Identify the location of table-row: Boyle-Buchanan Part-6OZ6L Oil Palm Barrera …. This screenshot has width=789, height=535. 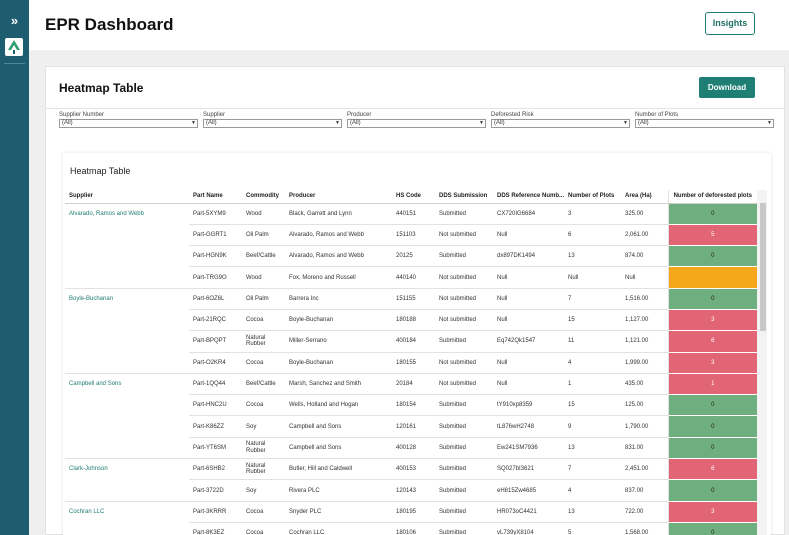
(411, 299).